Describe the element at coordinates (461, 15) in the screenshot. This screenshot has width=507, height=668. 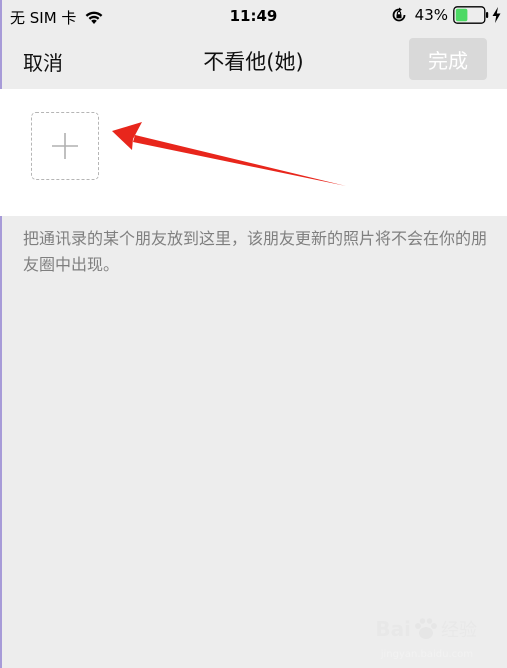
I see `battery-fill` at that location.